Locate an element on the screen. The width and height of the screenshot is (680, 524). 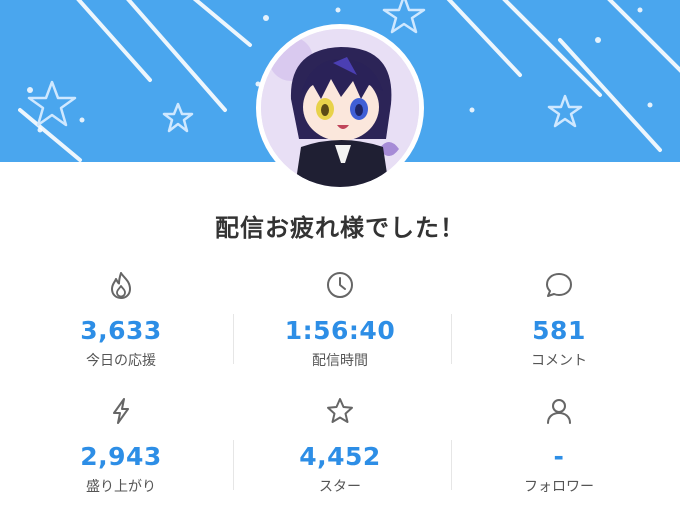
stat-support-today: 3,633 今日の応援 is located at coordinates (121, 324).